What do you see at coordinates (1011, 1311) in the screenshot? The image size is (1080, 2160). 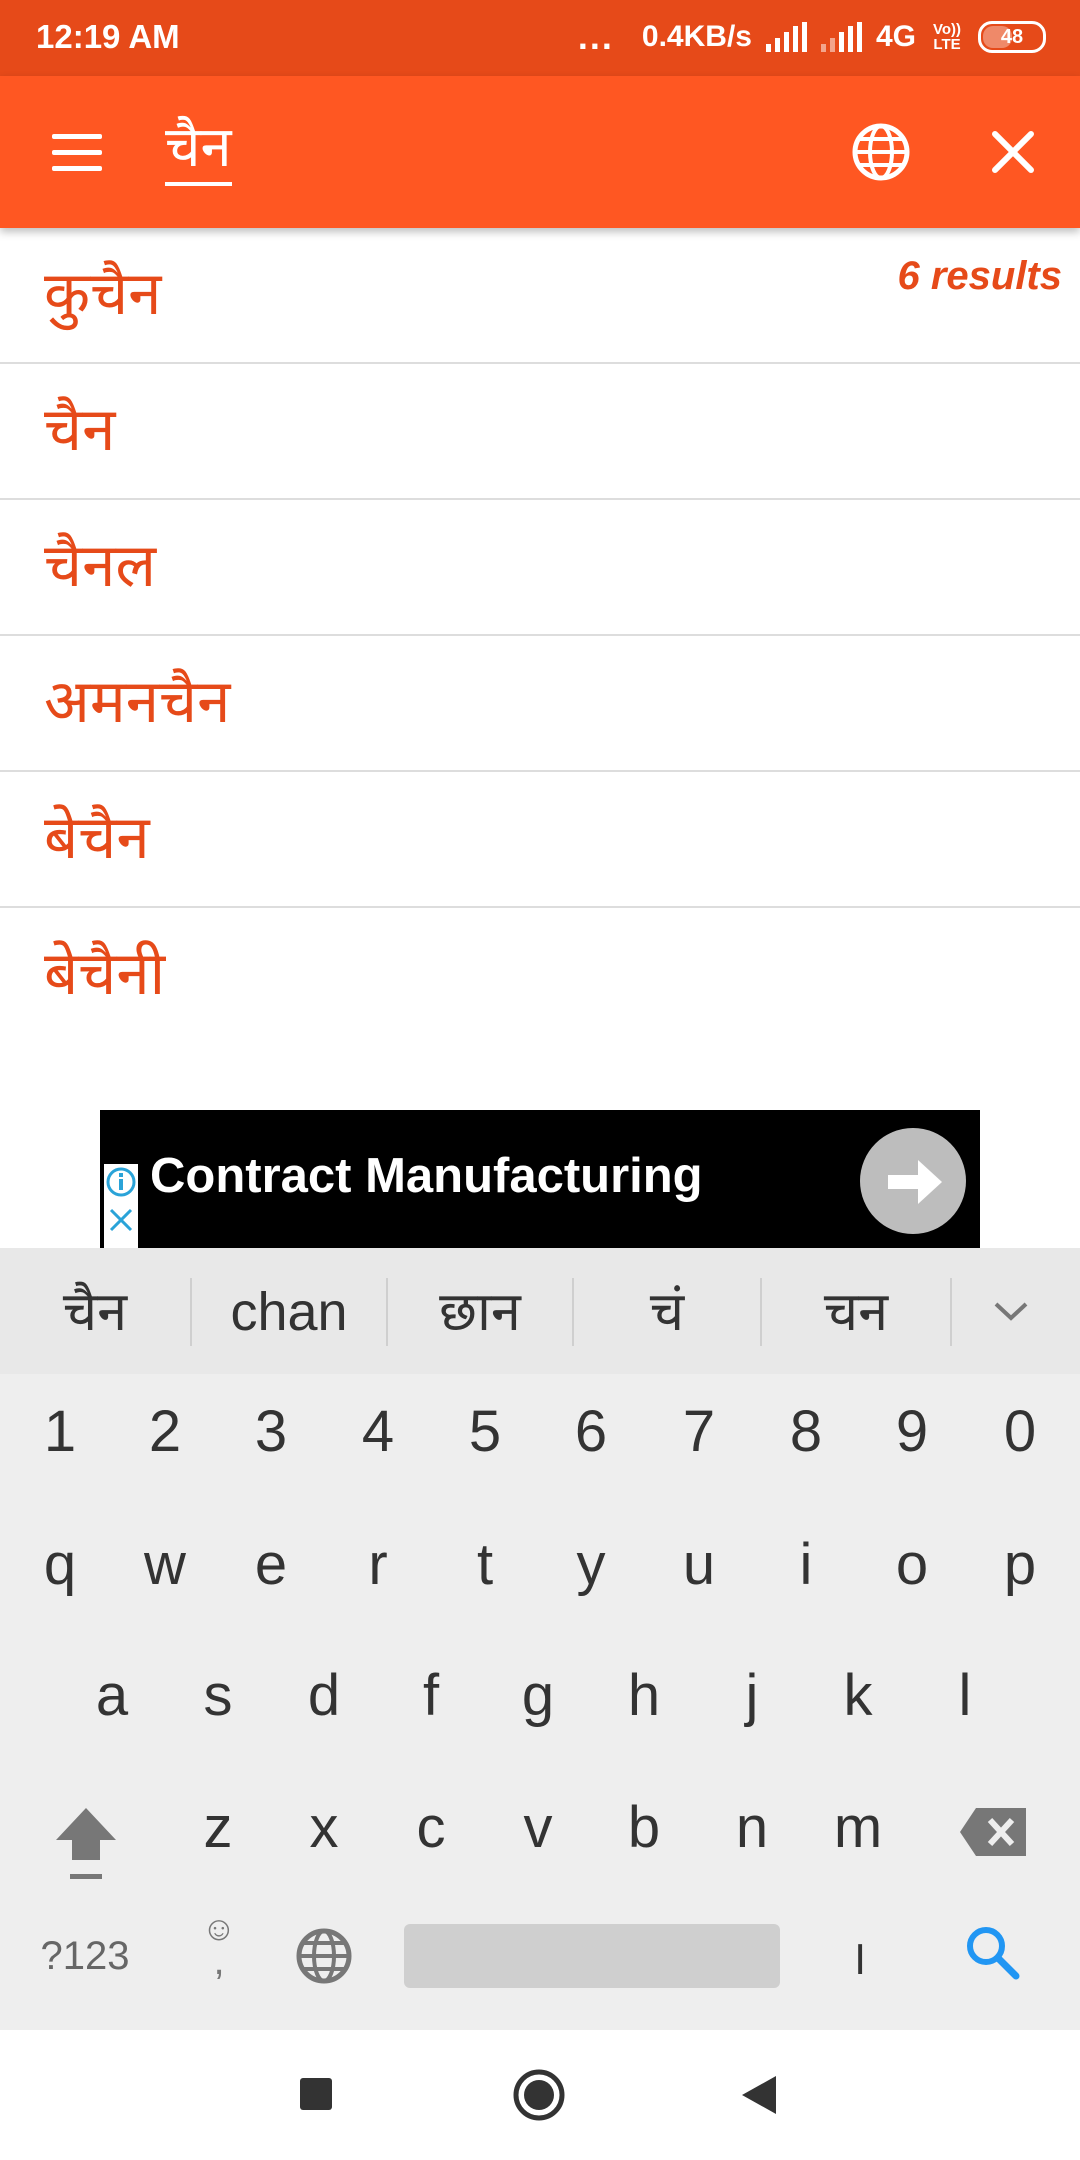 I see `chevron-down-icon` at bounding box center [1011, 1311].